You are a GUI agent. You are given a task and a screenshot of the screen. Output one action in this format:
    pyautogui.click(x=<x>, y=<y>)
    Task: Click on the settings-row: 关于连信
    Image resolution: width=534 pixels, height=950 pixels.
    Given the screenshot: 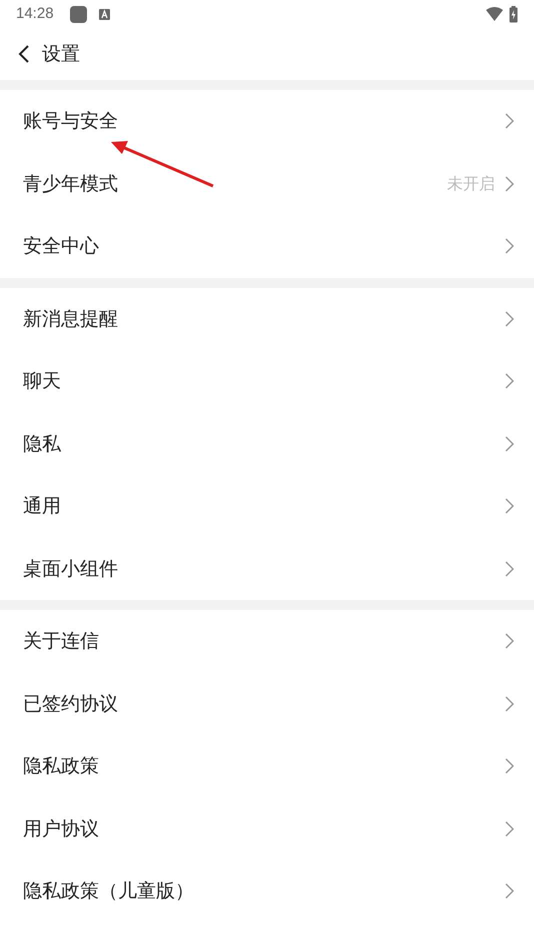 What is the action you would take?
    pyautogui.click(x=267, y=641)
    